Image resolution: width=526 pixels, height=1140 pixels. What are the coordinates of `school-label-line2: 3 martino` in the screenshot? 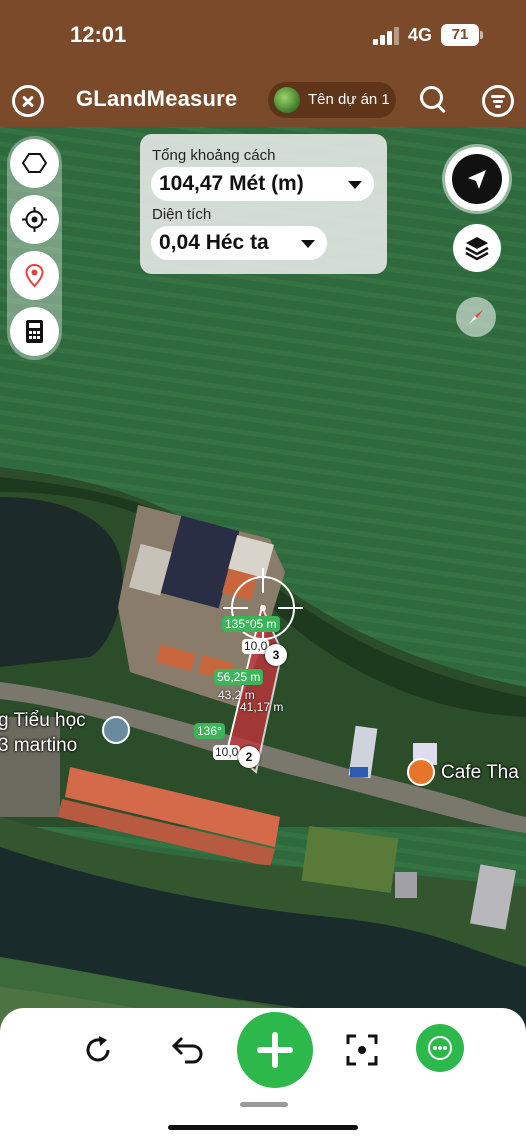 It's located at (39, 745).